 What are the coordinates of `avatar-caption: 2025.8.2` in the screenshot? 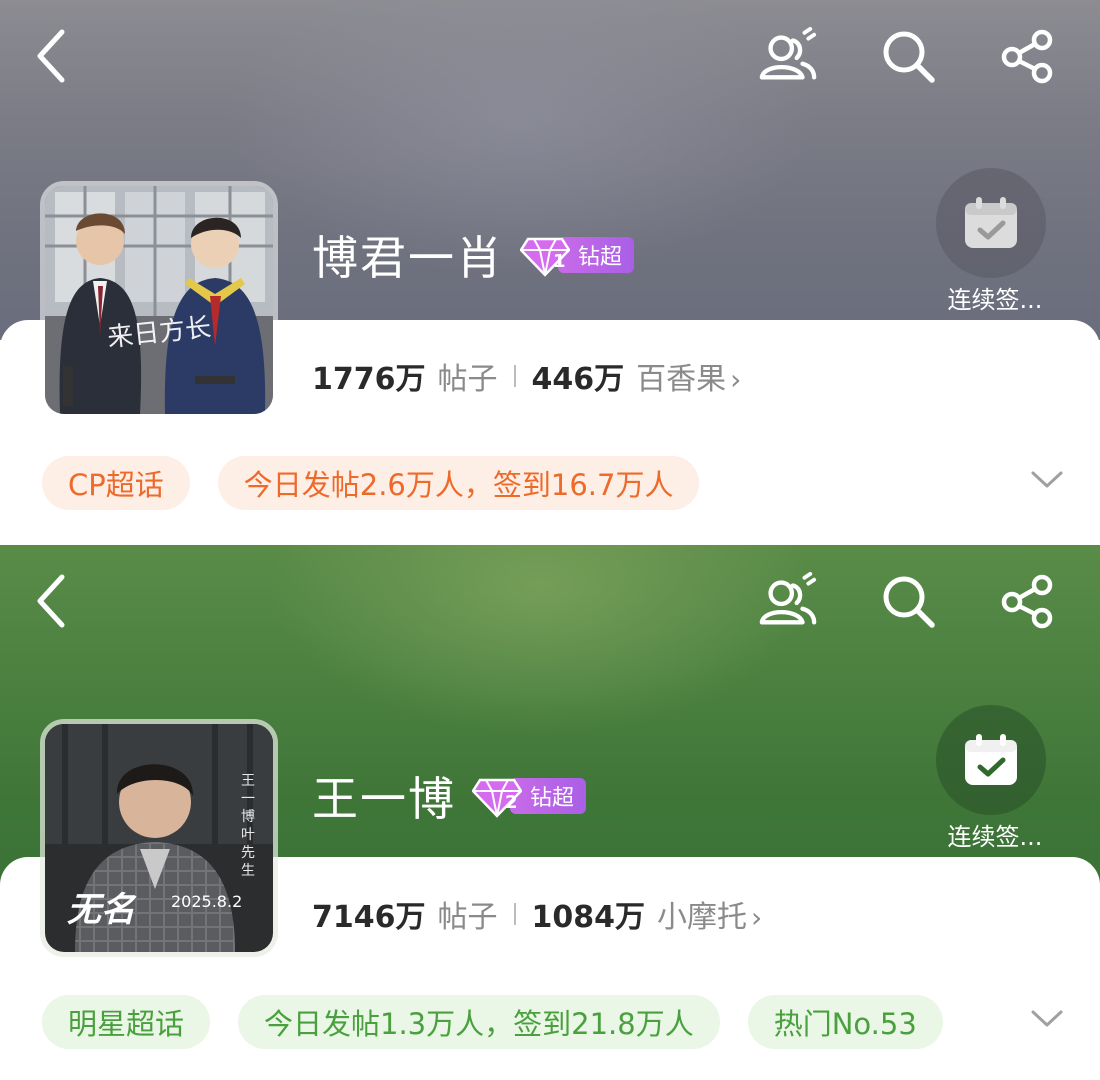 It's located at (207, 901).